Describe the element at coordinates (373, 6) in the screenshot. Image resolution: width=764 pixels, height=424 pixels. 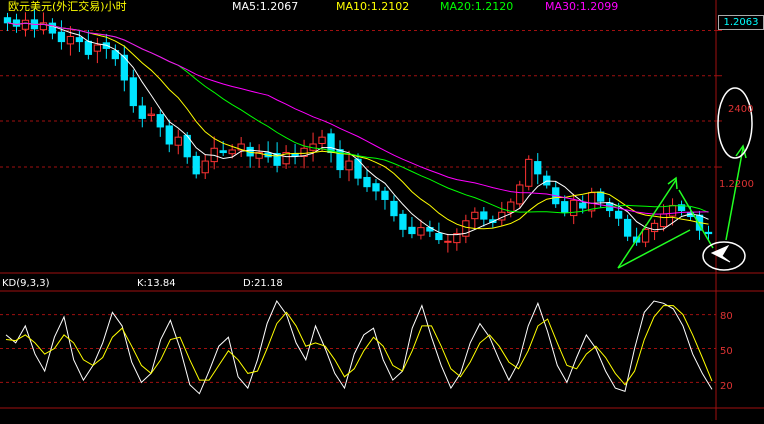
I see `ma10-readout: MA10:1.2102` at that location.